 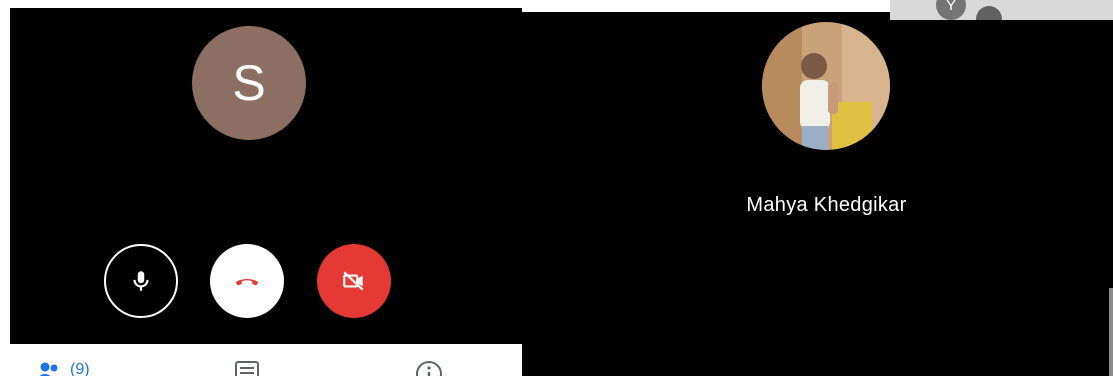 I want to click on bottom-tab-bar: (9), so click(x=266, y=360).